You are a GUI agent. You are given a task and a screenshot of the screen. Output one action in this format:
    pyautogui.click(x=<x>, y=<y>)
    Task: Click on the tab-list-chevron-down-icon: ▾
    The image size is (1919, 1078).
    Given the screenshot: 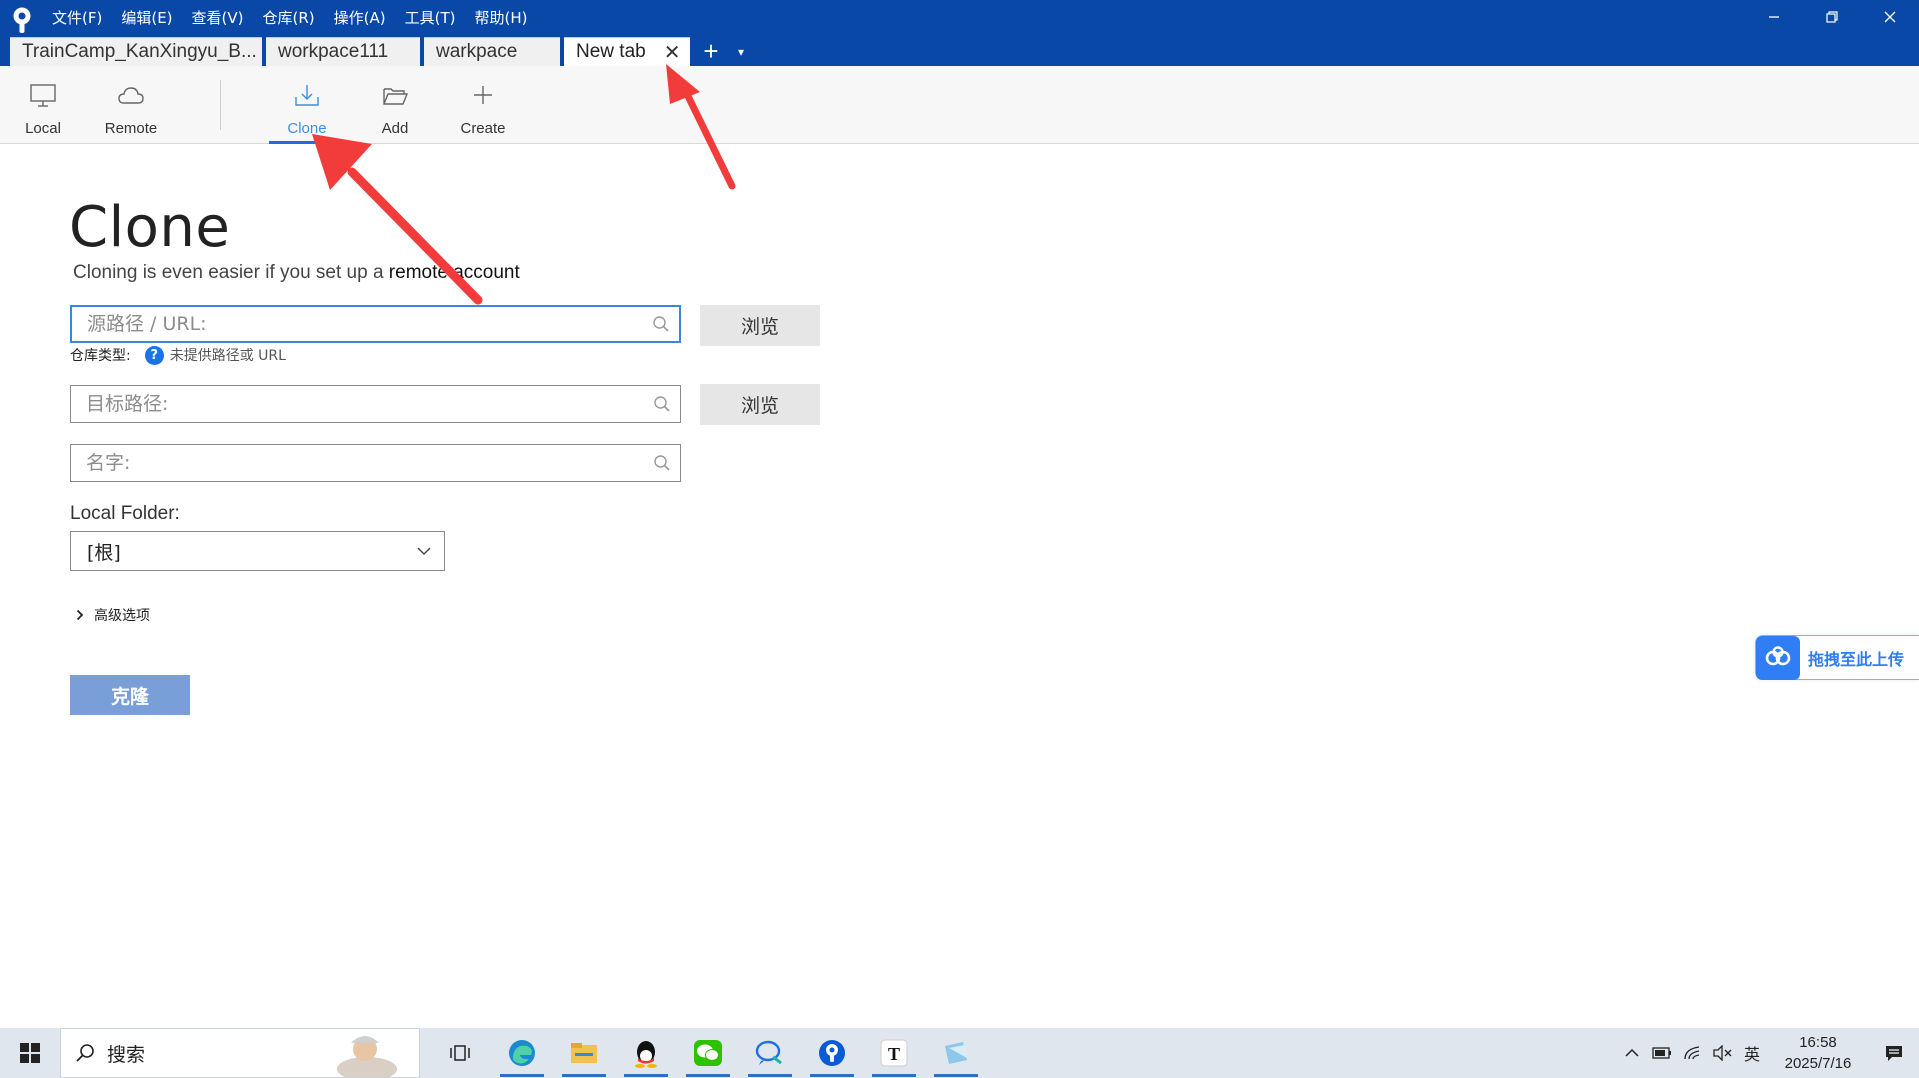 What is the action you would take?
    pyautogui.click(x=741, y=51)
    